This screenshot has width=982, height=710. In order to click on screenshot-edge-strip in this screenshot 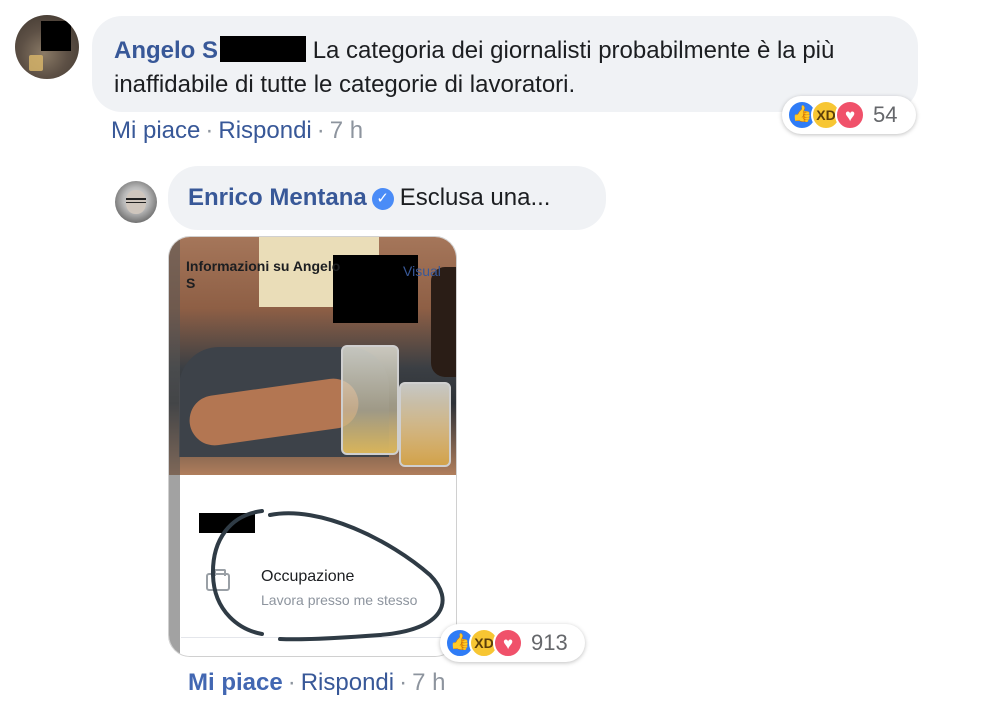, I will do `click(174, 446)`.